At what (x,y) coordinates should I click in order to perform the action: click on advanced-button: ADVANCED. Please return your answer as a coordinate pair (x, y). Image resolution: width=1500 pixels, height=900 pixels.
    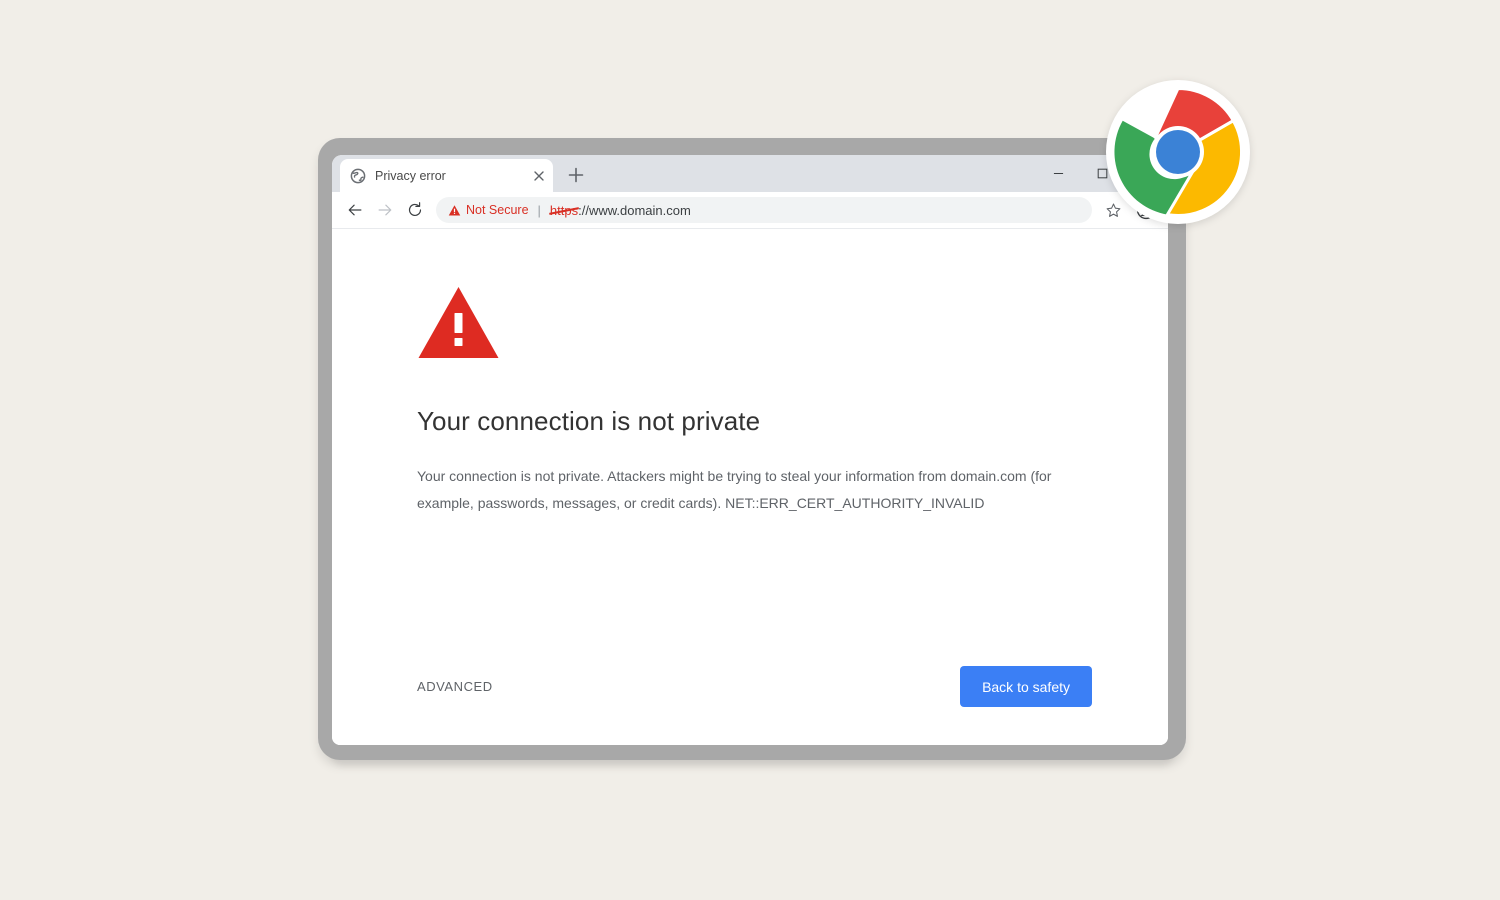
    Looking at the image, I should click on (455, 686).